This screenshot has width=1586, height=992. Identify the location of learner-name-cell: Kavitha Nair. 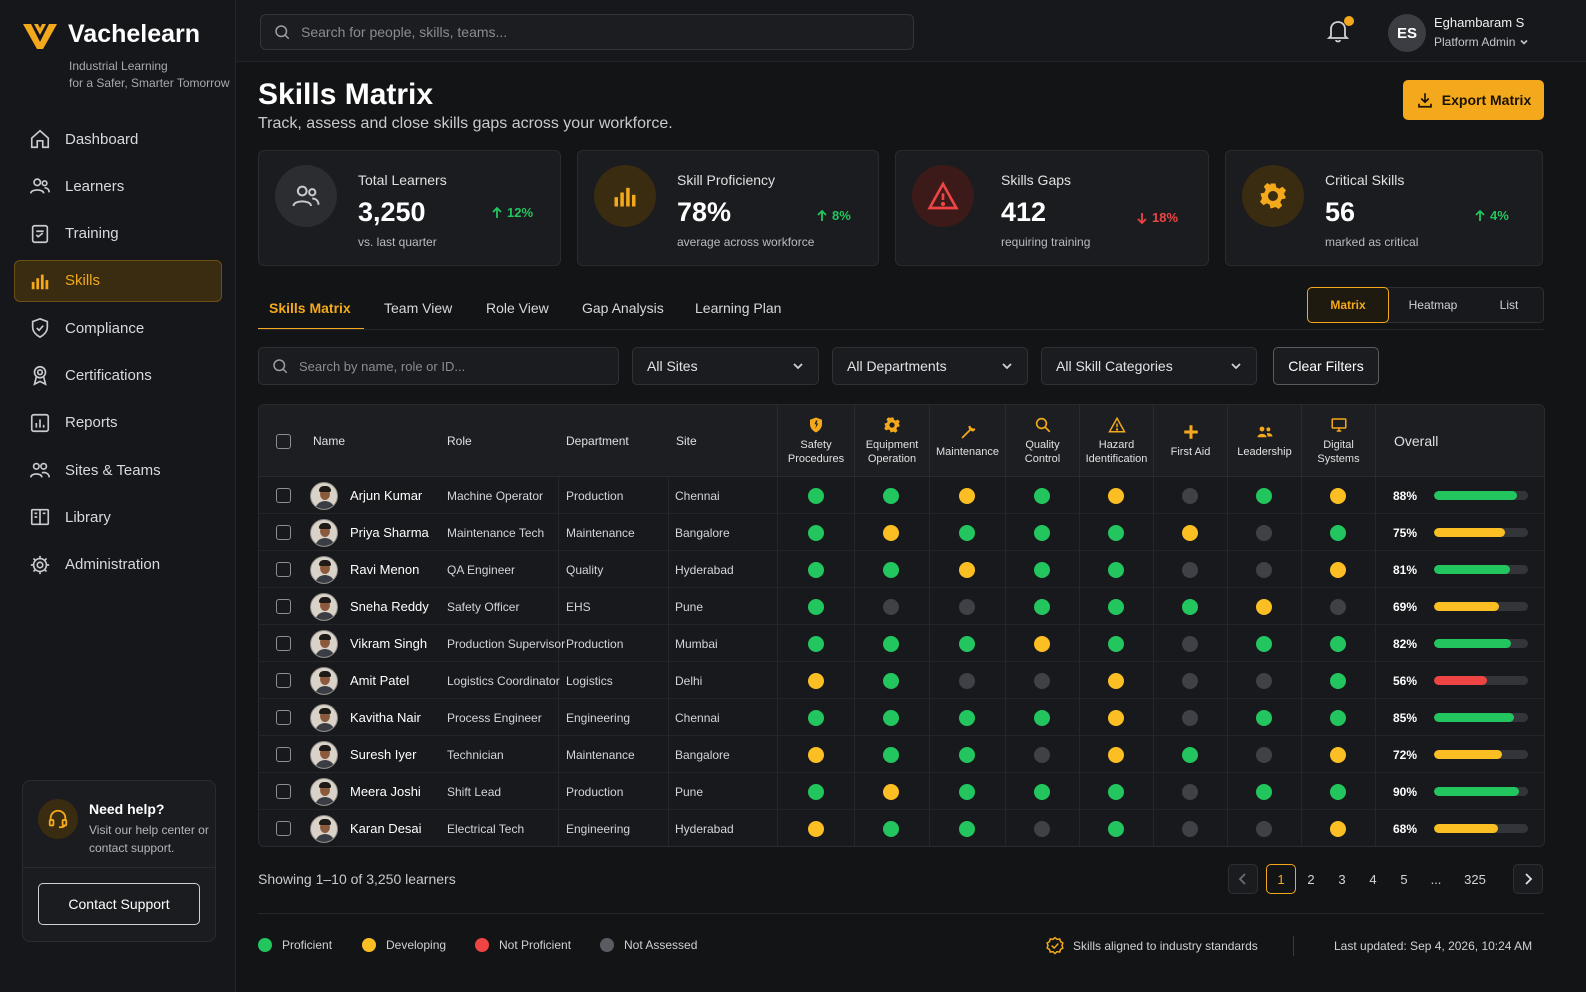
(365, 717).